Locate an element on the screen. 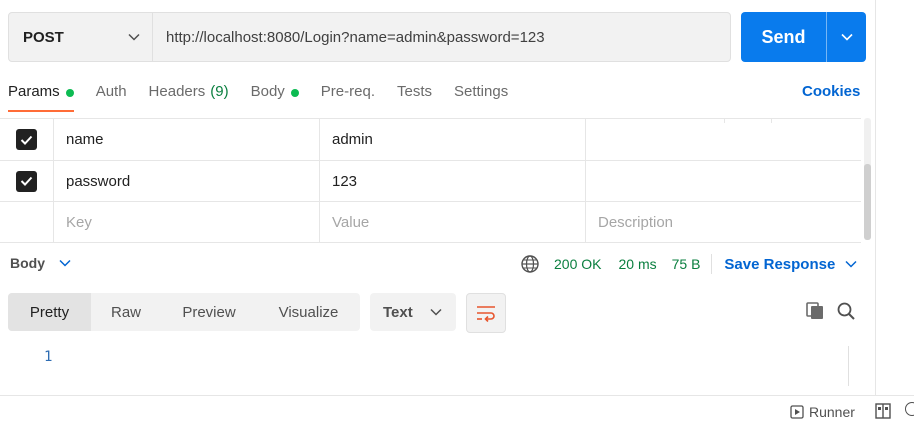  table-row: password 123 is located at coordinates (430, 181).